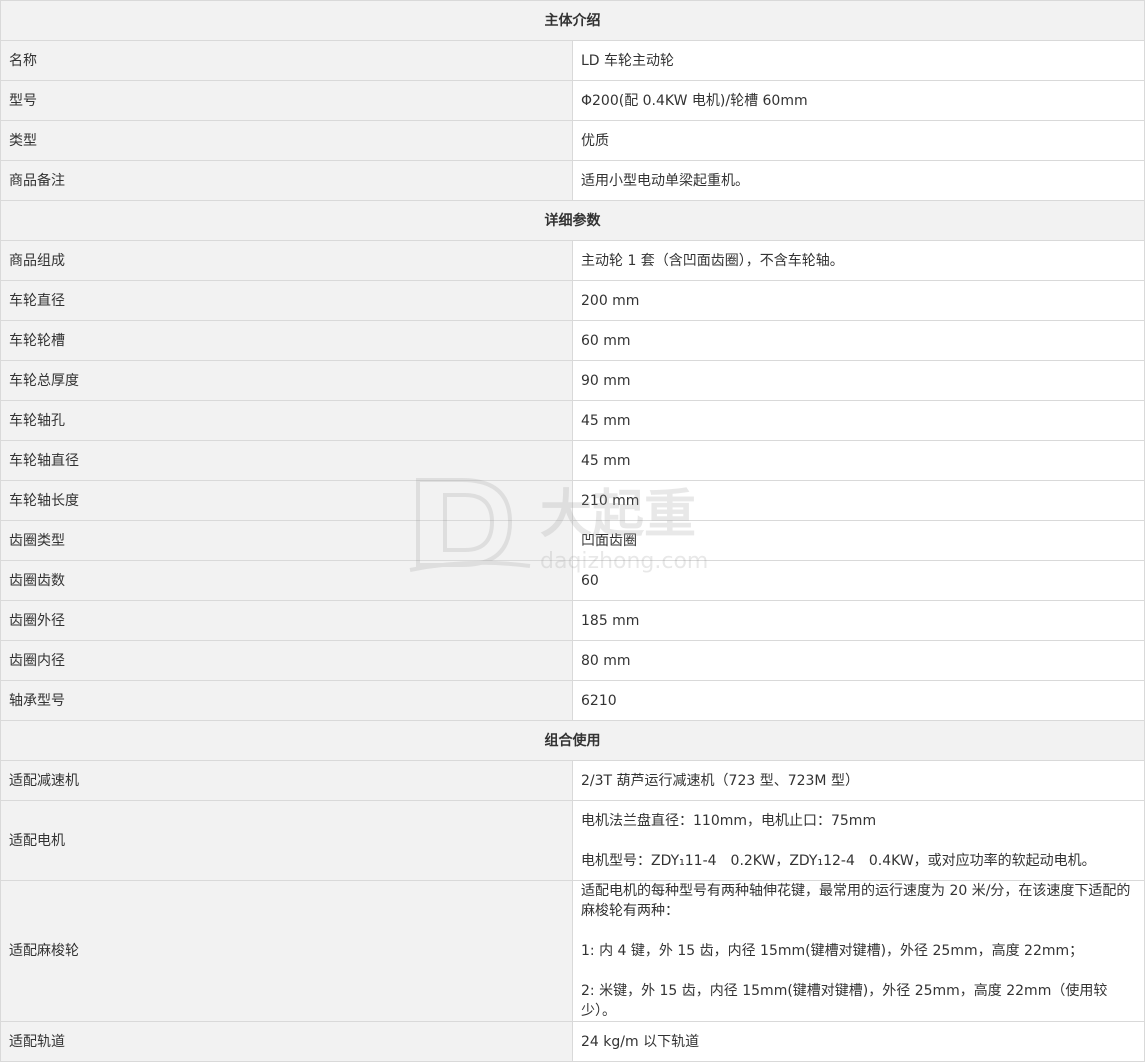  I want to click on table-row: 名称 LD 车轮主动轮, so click(572, 60).